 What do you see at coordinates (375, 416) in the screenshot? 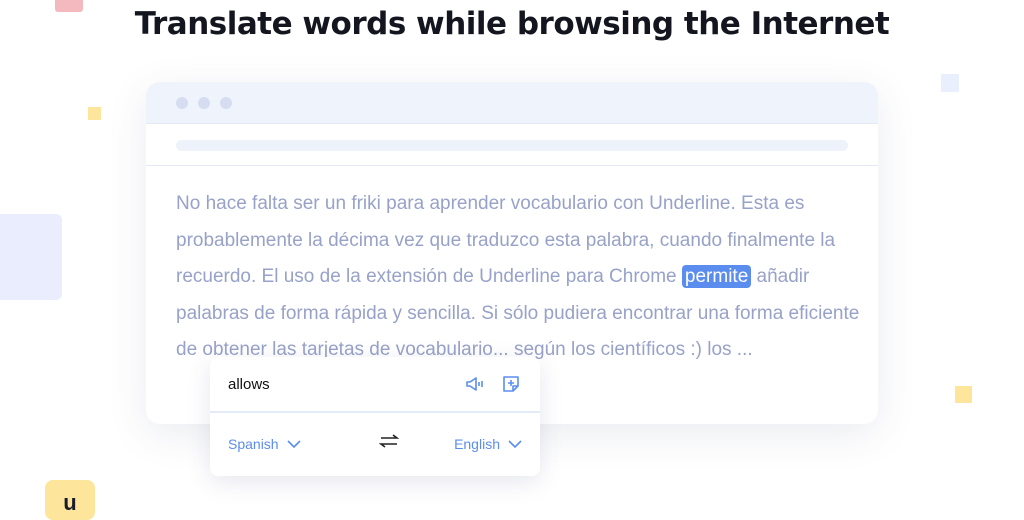
I see `translation-popup: allows Spanish English` at bounding box center [375, 416].